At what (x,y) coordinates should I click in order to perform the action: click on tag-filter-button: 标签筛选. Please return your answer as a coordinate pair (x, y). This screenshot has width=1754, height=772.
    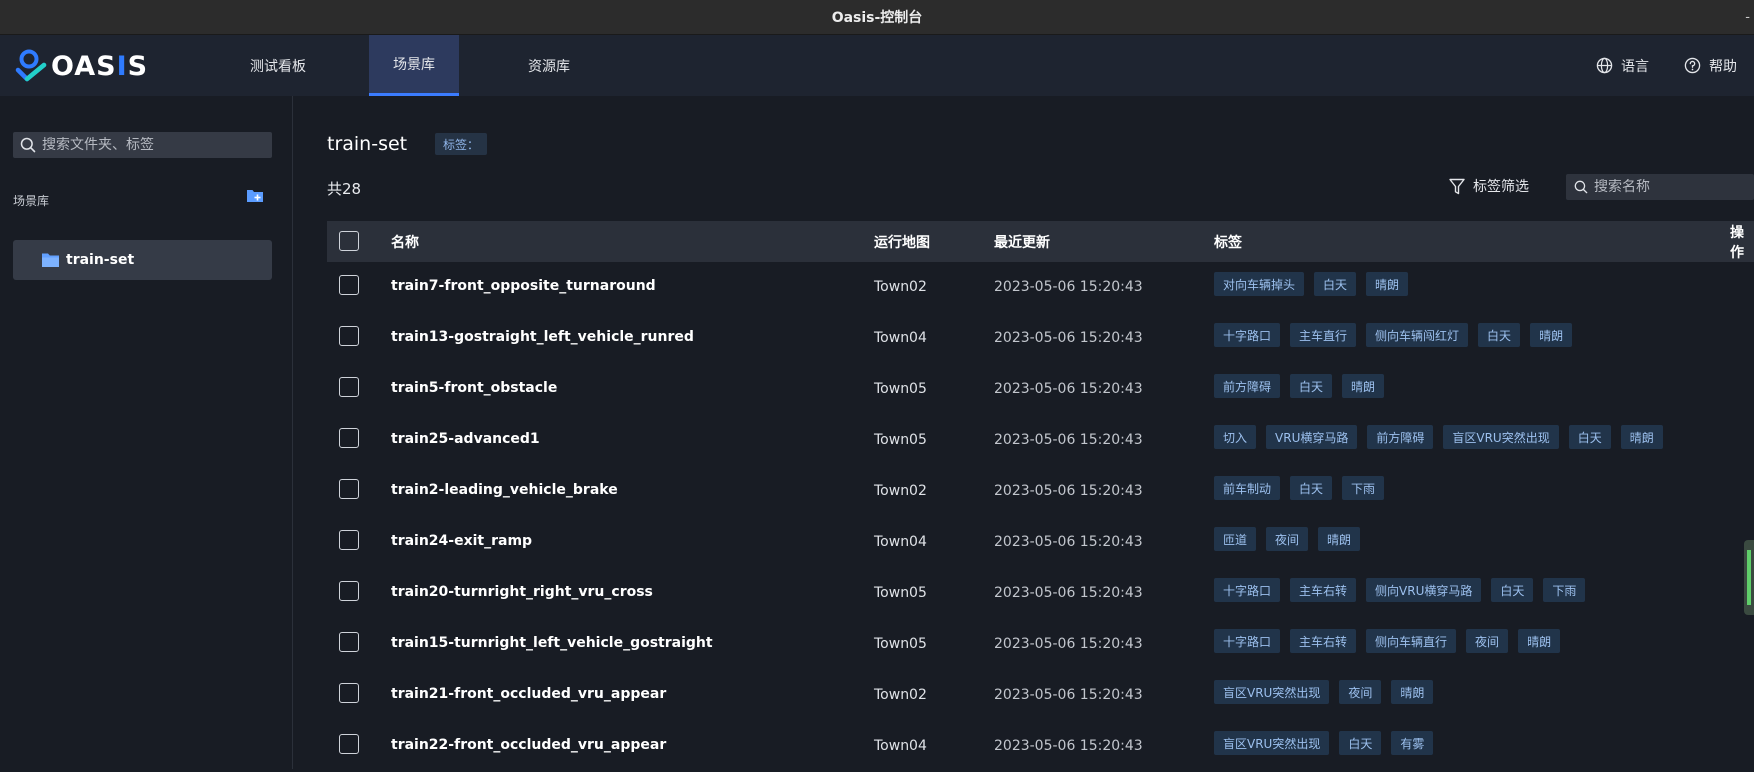
    Looking at the image, I should click on (1489, 186).